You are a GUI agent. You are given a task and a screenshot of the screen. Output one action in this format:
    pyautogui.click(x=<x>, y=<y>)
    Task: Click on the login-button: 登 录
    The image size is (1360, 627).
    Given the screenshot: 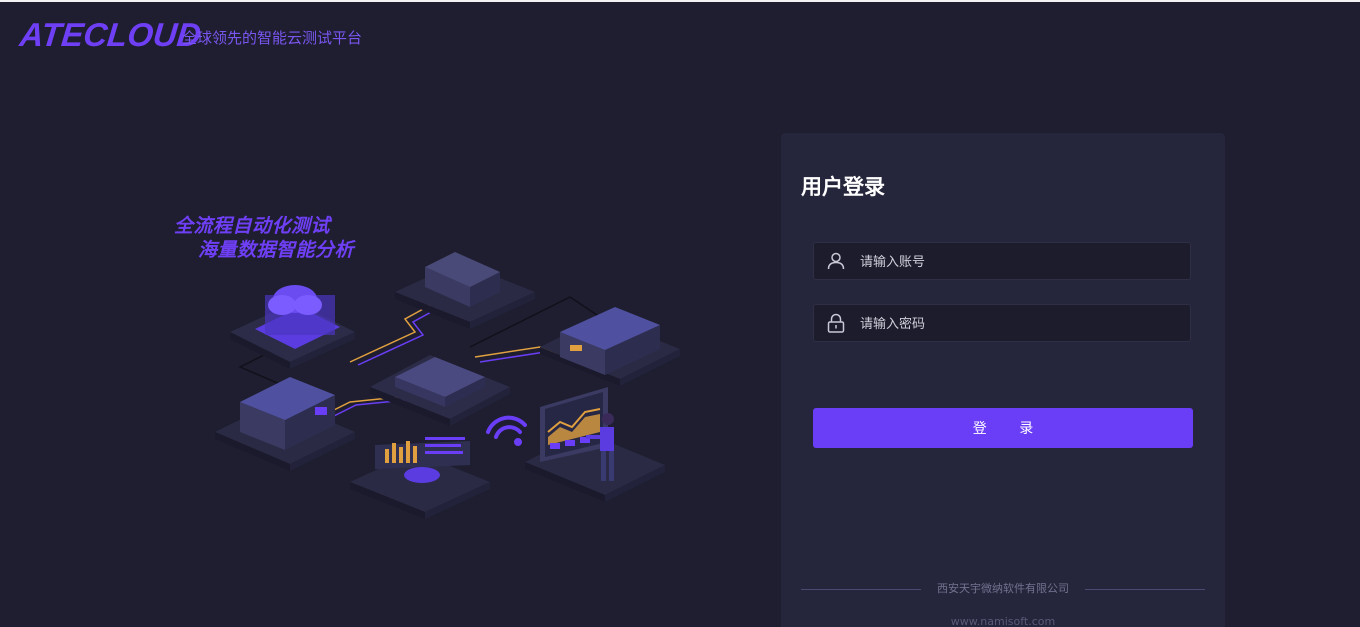 What is the action you would take?
    pyautogui.click(x=1003, y=428)
    